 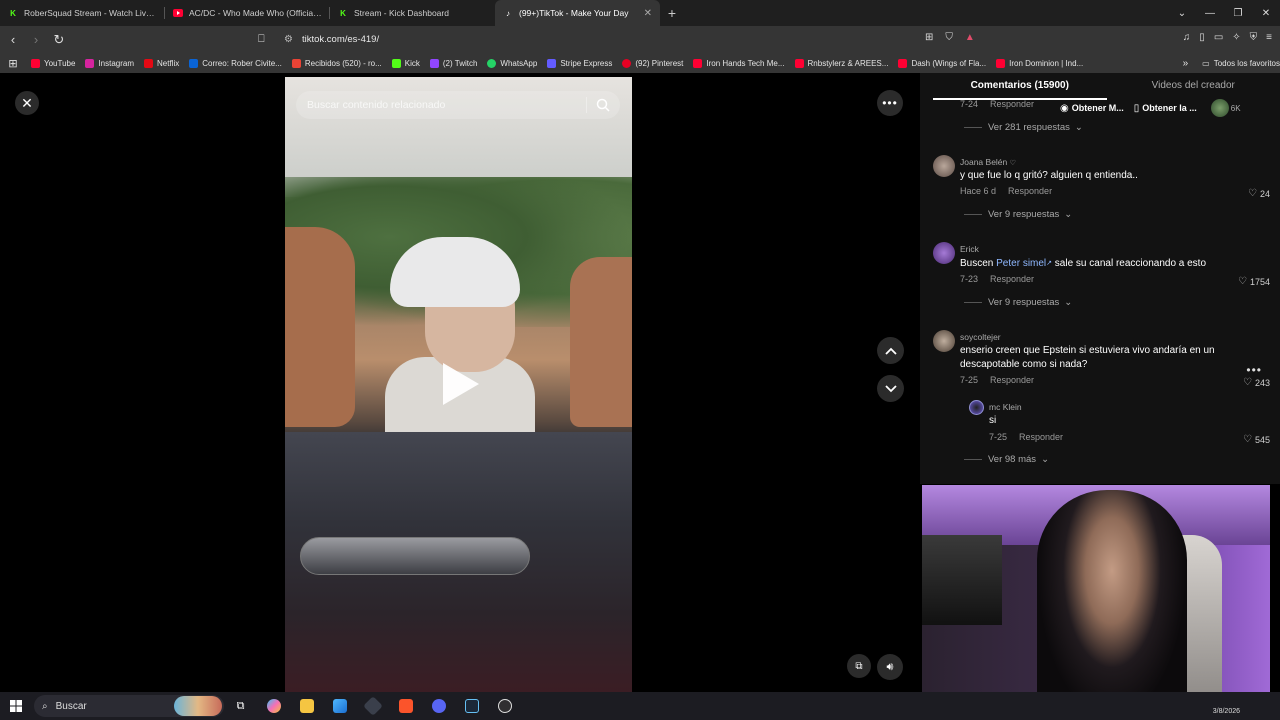 What do you see at coordinates (129, 706) in the screenshot?
I see `taskbar-search: ⌕ Buscar` at bounding box center [129, 706].